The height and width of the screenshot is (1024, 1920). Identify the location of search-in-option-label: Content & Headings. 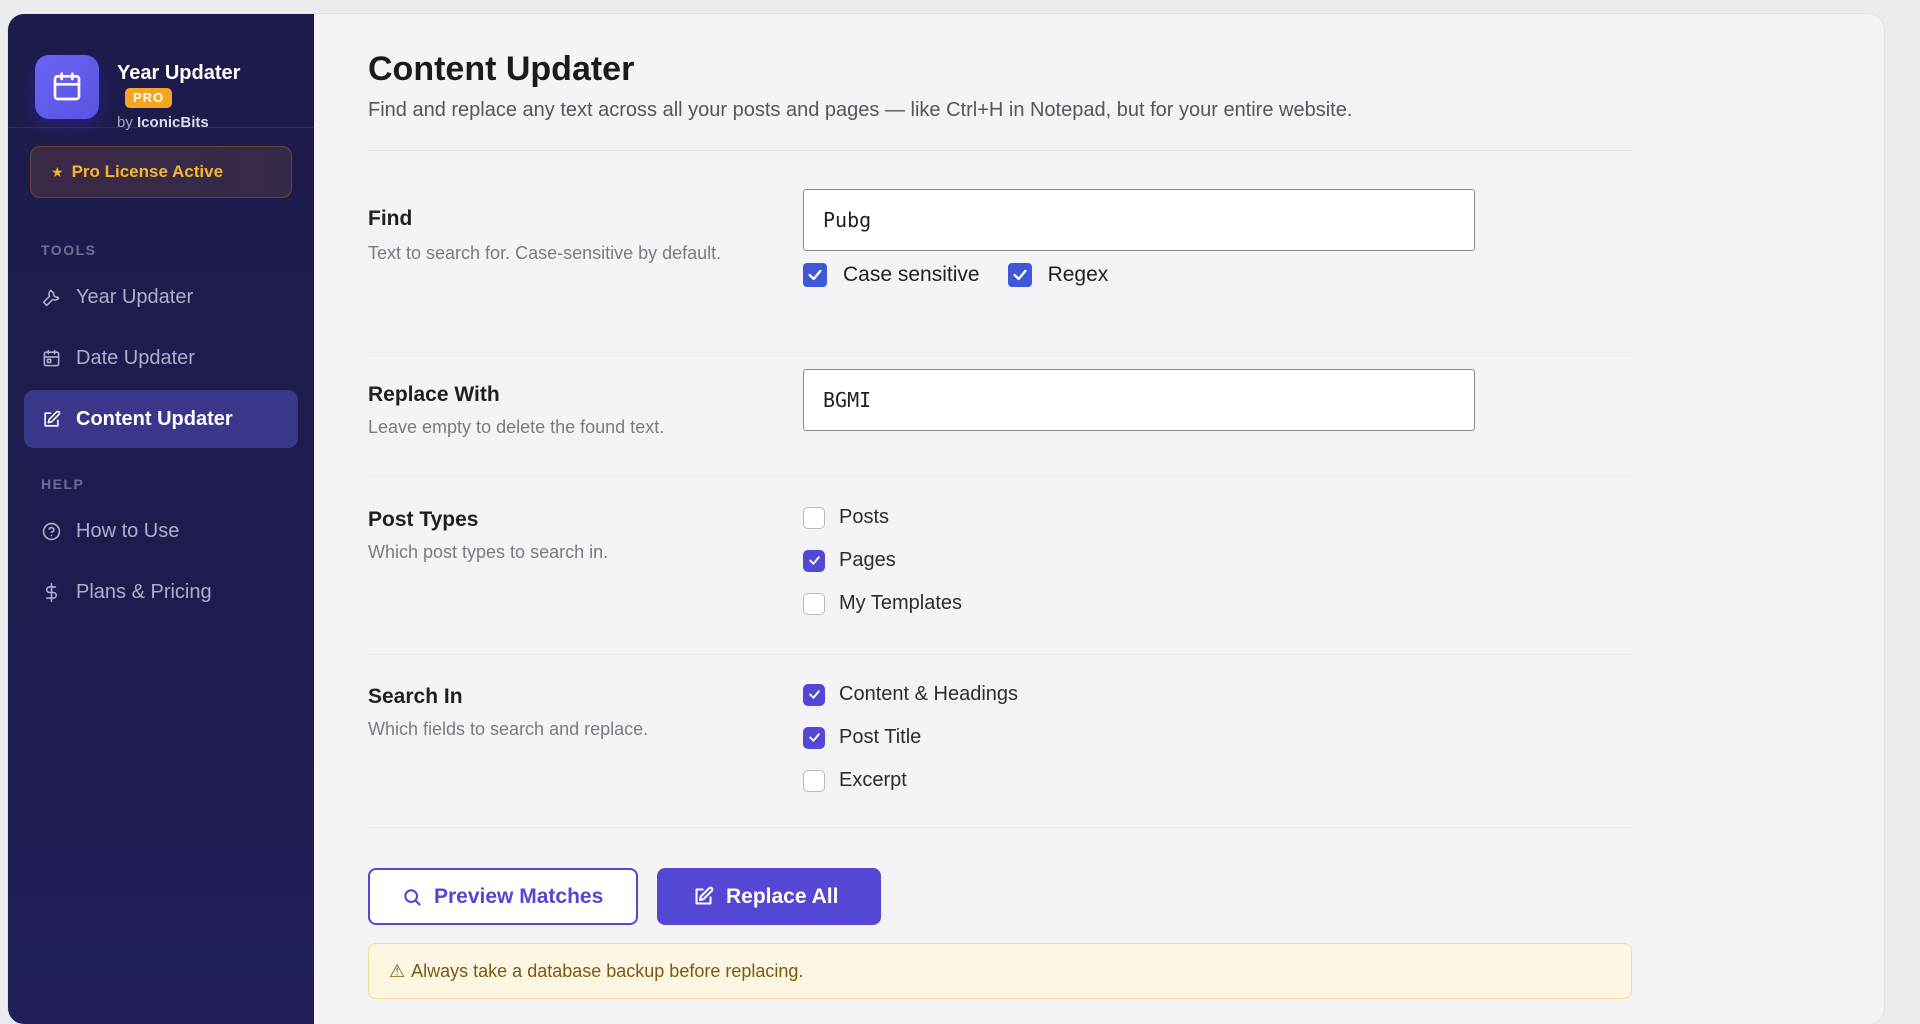
(929, 694).